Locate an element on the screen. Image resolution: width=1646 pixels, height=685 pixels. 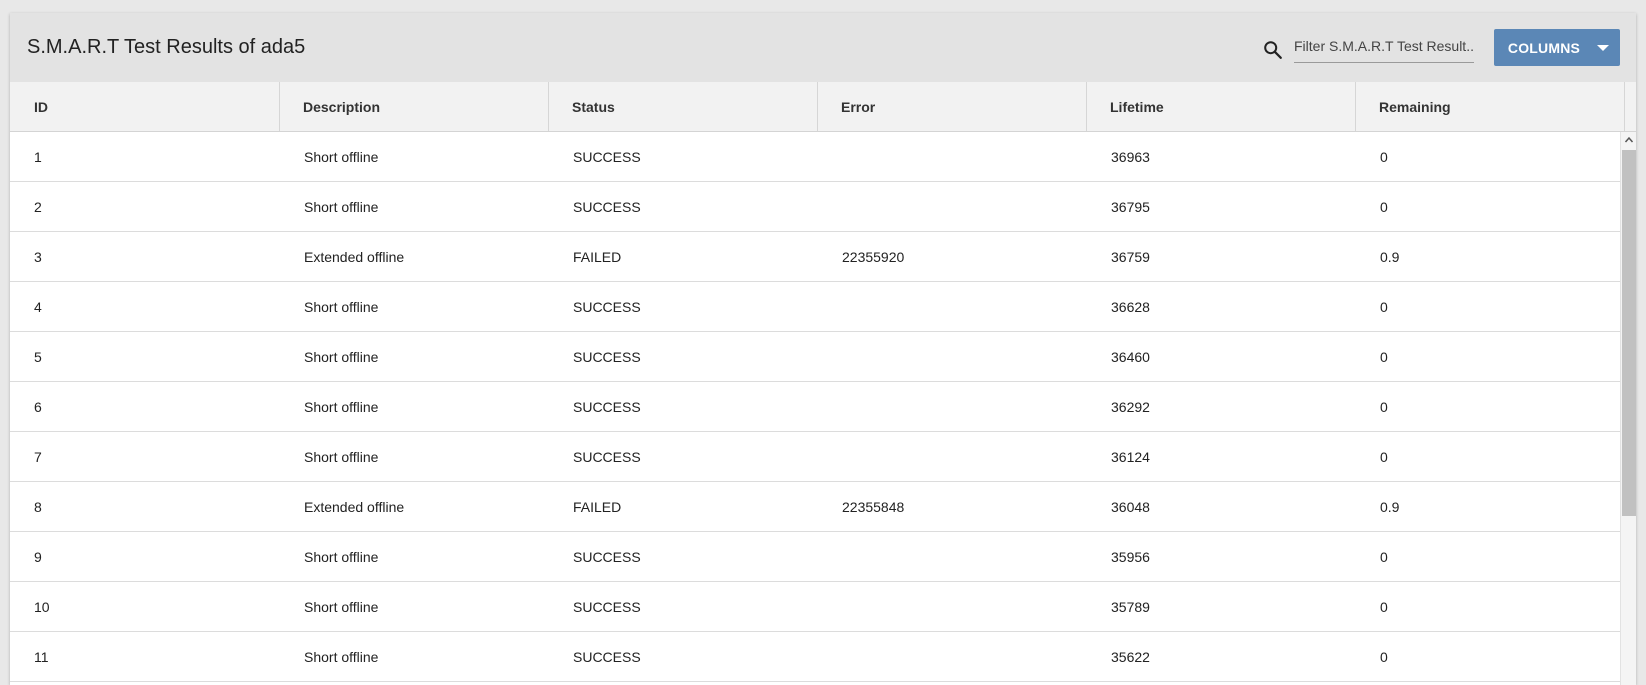
filter-input is located at coordinates (1384, 46).